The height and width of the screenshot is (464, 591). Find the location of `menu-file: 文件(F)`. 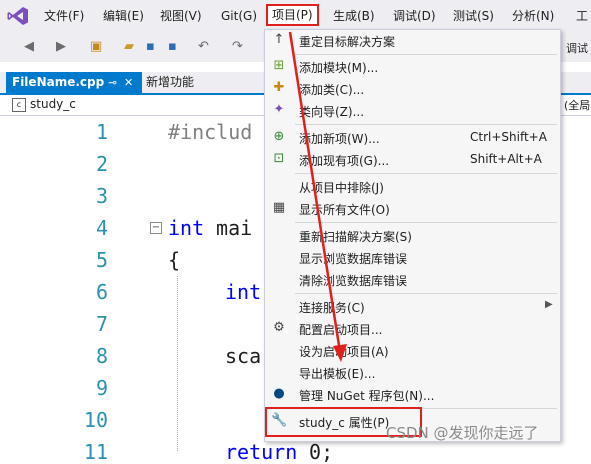

menu-file: 文件(F) is located at coordinates (64, 16).